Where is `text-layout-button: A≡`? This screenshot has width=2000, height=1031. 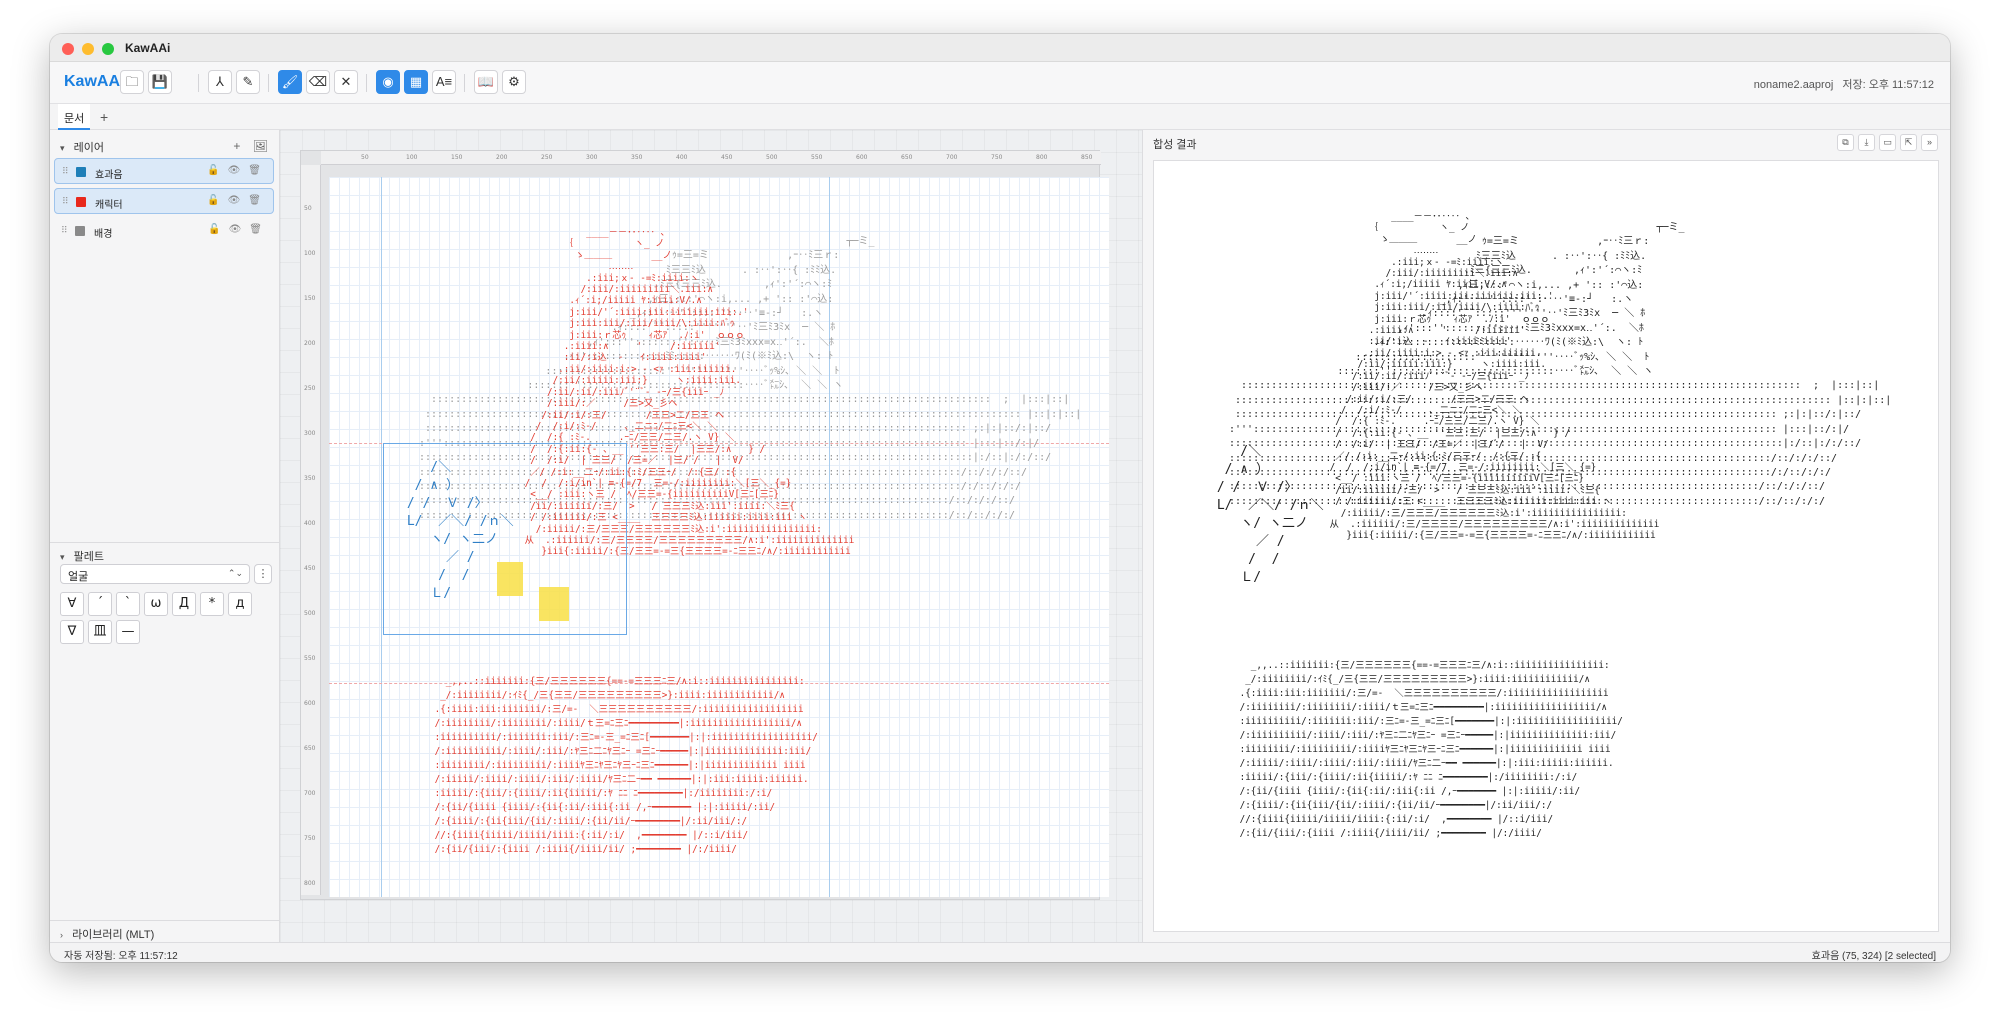 text-layout-button: A≡ is located at coordinates (444, 82).